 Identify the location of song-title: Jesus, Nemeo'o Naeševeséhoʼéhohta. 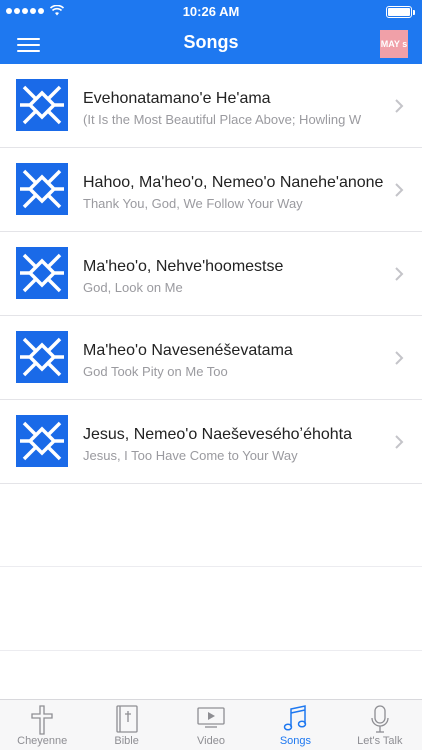
(217, 434).